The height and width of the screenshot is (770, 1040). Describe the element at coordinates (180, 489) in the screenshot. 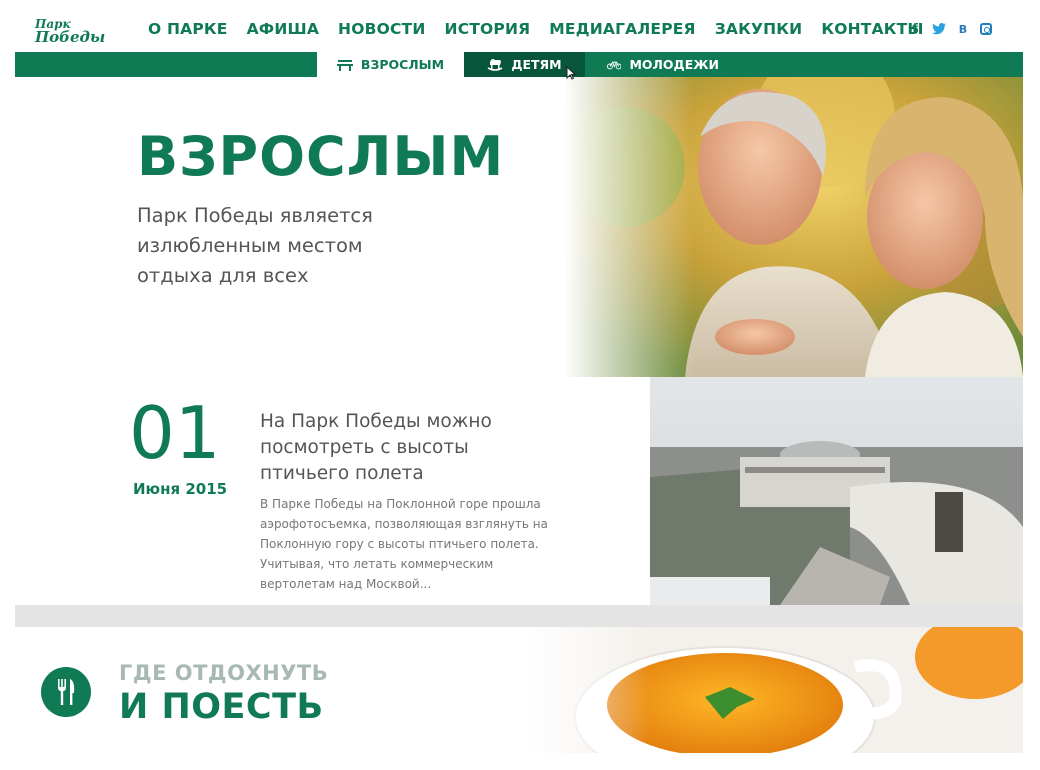

I see `news-date-month: Июня 2015` at that location.